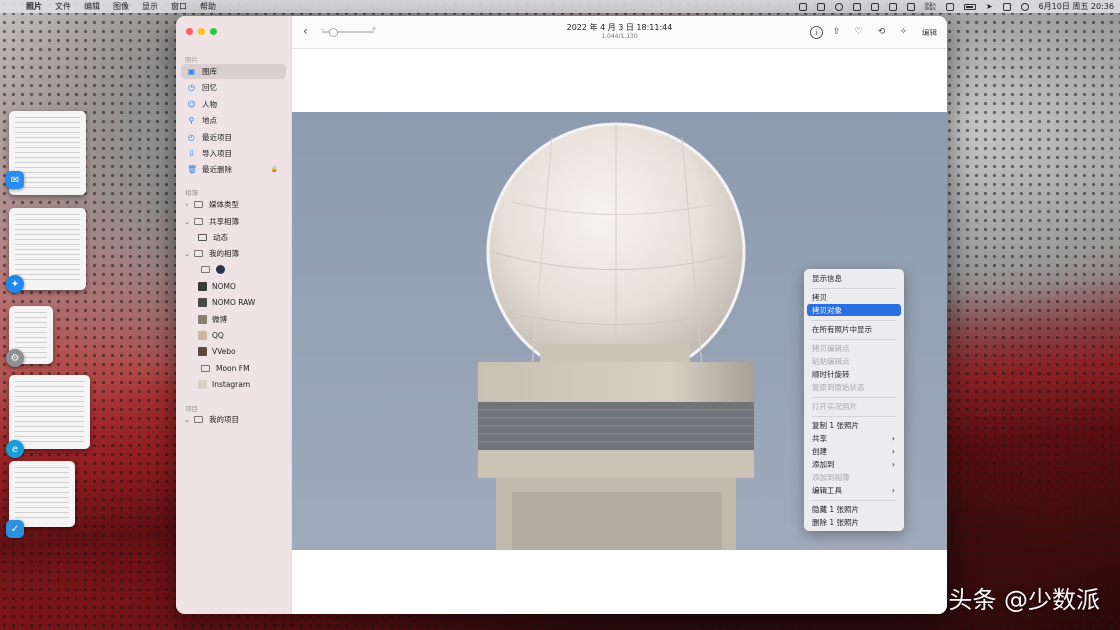 The width and height of the screenshot is (1120, 630). Describe the element at coordinates (224, 253) in the screenshot. I see `sidebar-item-label: 我的相簿` at that location.